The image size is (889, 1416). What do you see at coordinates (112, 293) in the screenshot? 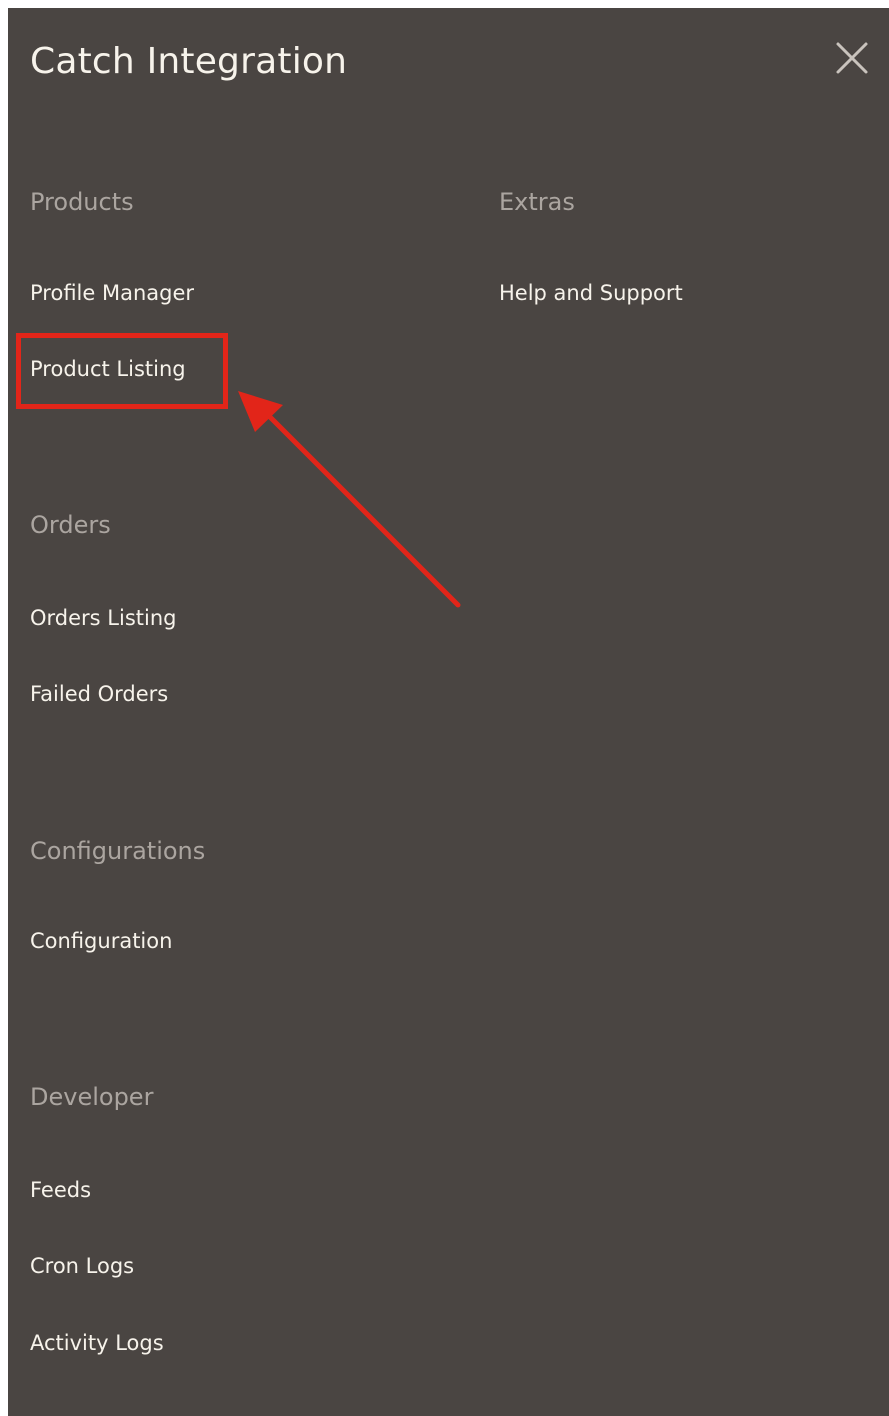
I see `menu-item-profile-manager: Profile Manager` at bounding box center [112, 293].